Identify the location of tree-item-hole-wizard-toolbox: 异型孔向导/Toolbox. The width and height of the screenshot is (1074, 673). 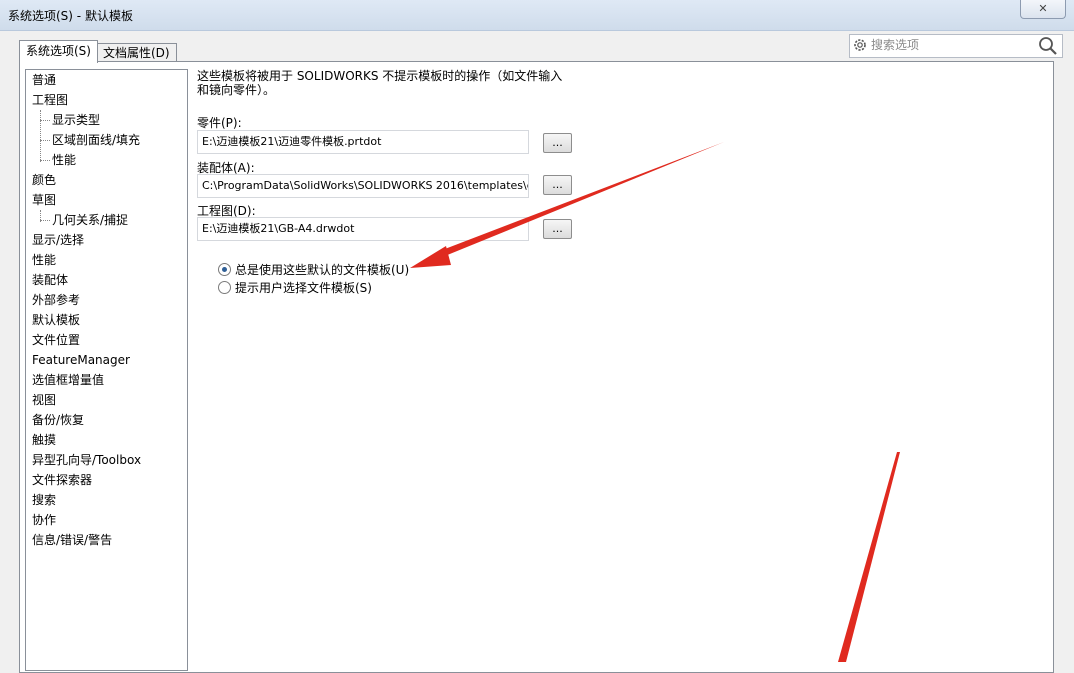
(86, 460).